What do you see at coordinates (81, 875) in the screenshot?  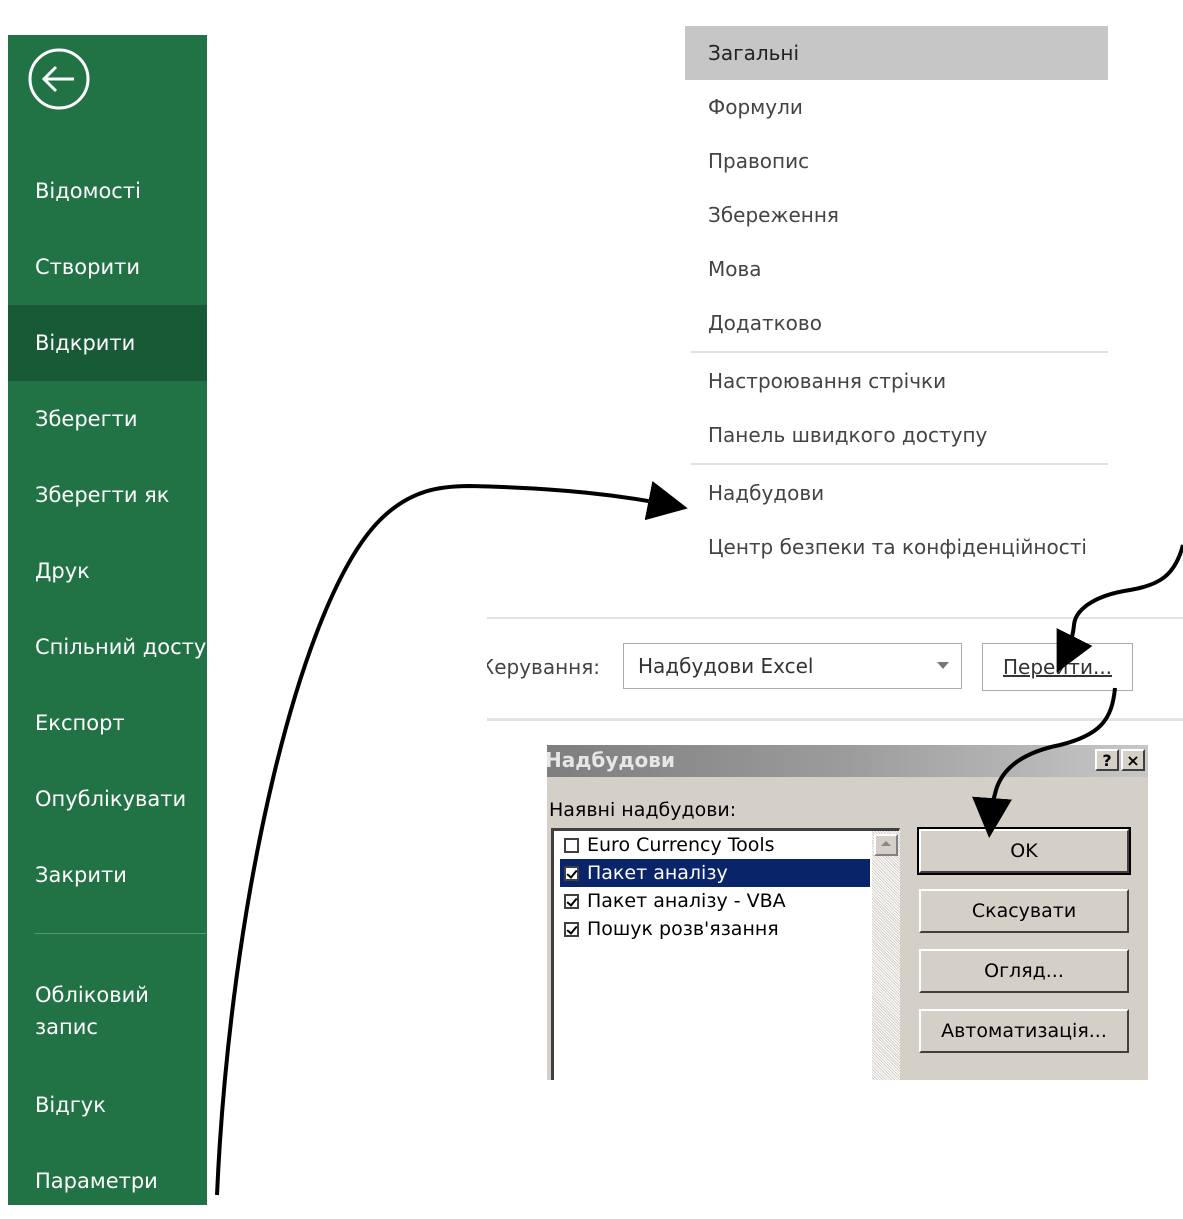 I see `sidebar-item-label: Закрити` at bounding box center [81, 875].